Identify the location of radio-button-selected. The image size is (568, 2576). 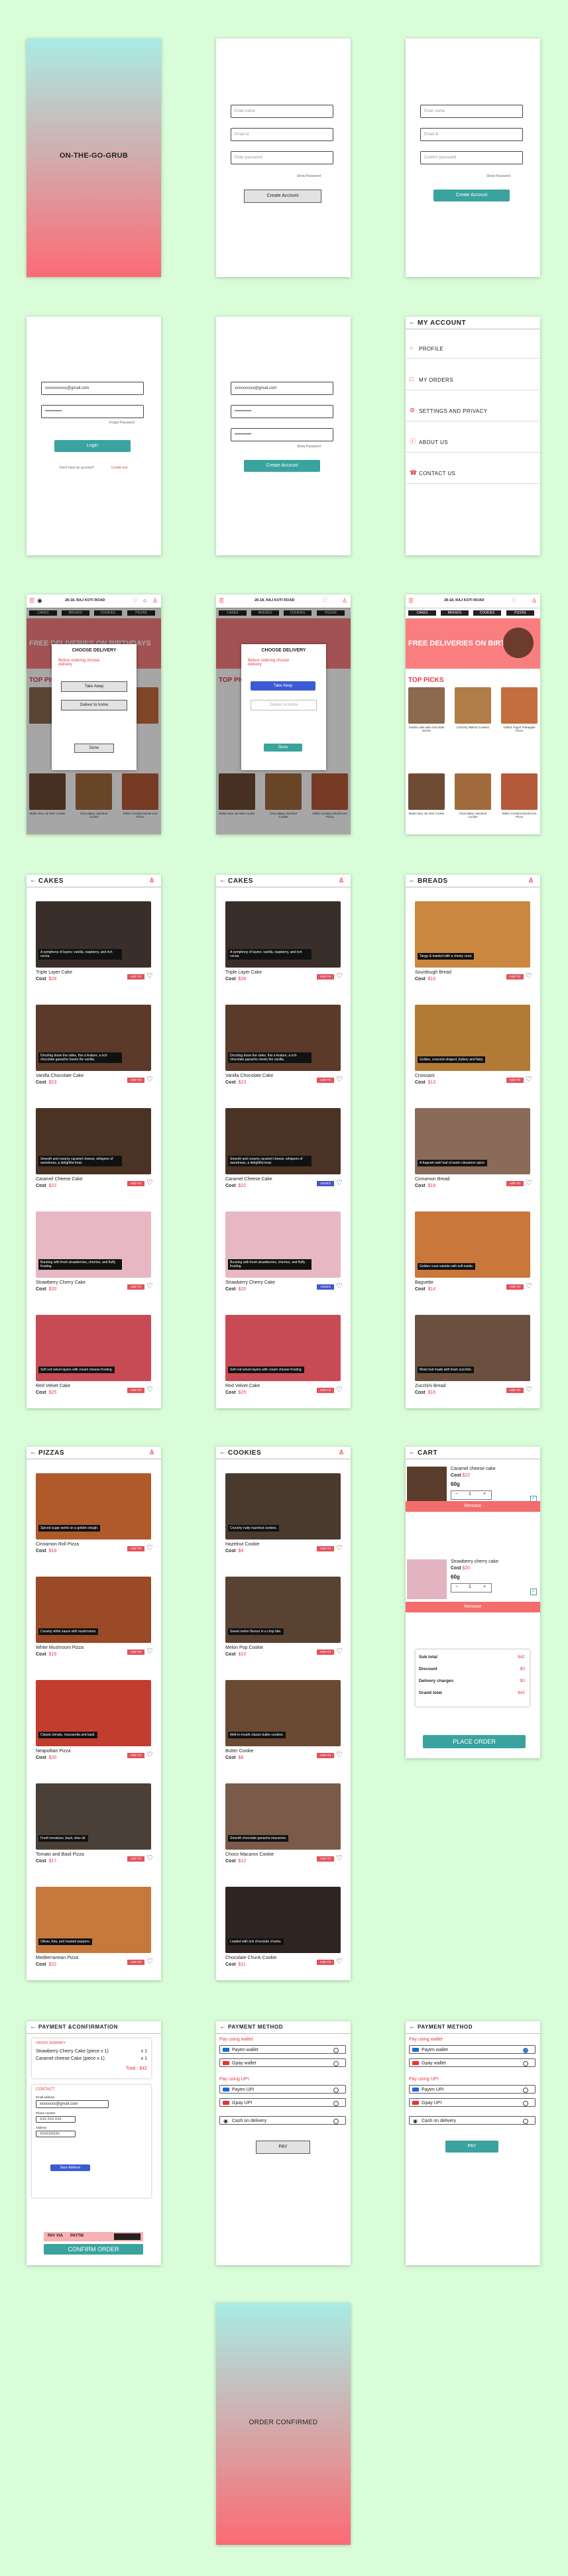
(525, 2050).